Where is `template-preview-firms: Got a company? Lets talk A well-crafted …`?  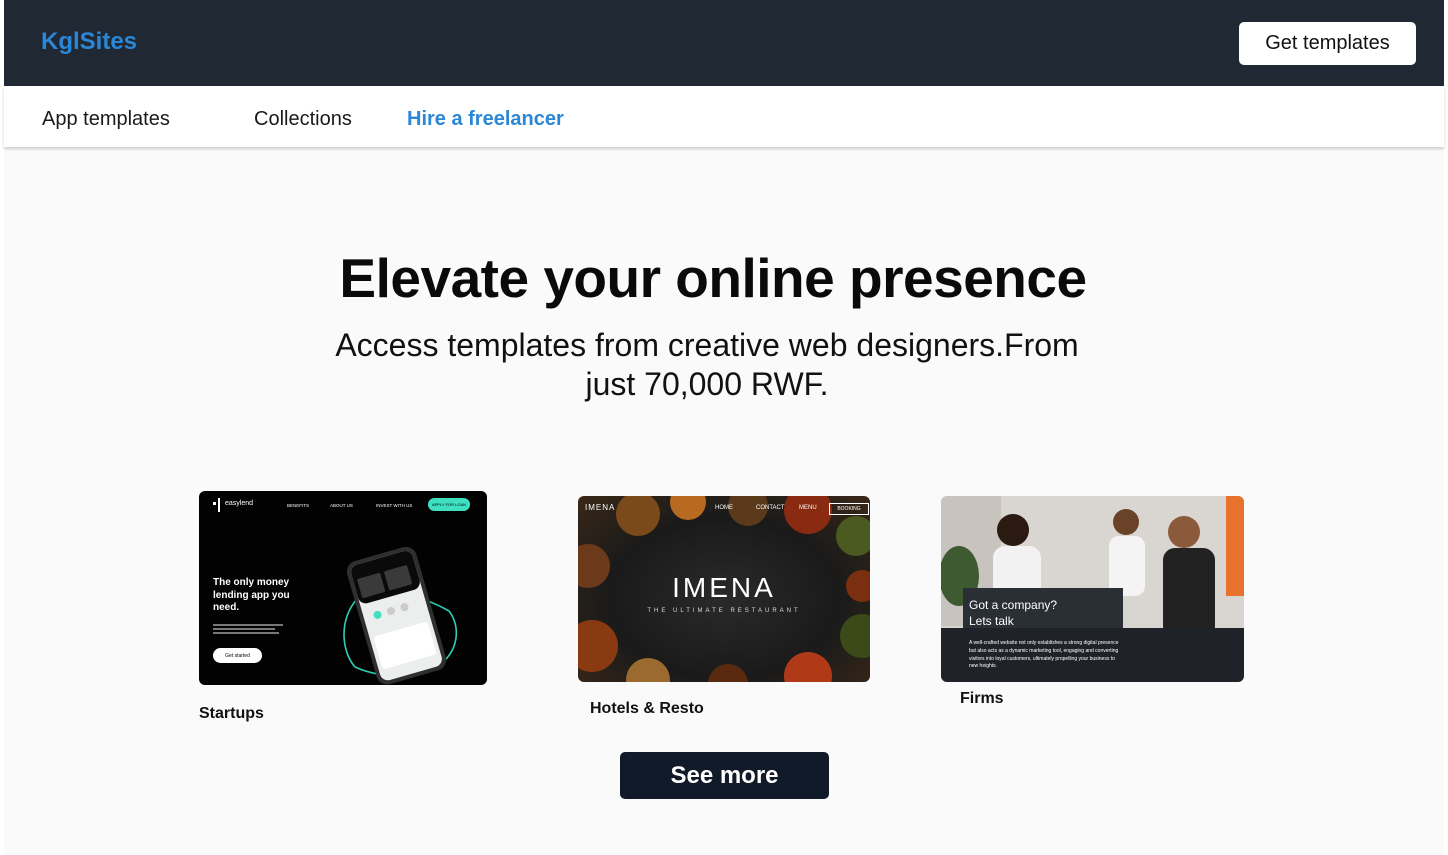
template-preview-firms: Got a company? Lets talk A well-crafted … is located at coordinates (1092, 589).